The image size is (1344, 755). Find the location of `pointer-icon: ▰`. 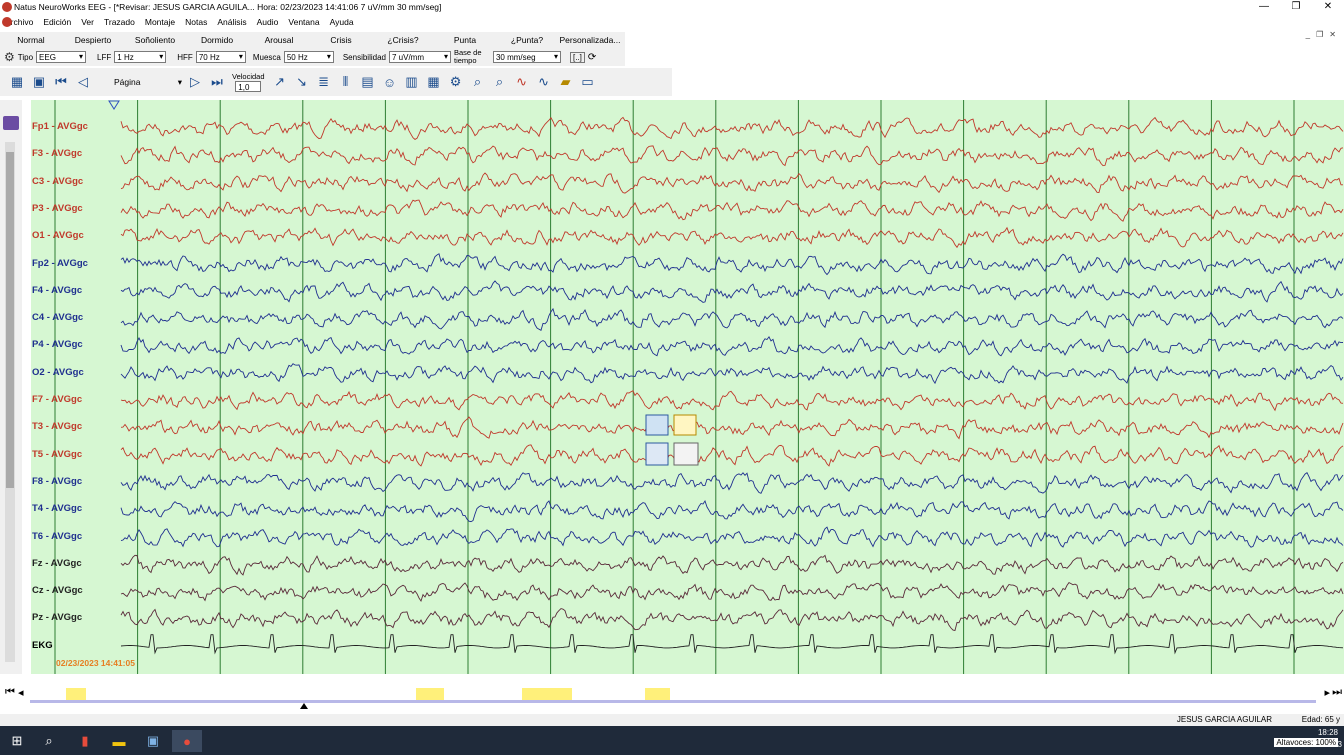

pointer-icon: ▰ is located at coordinates (566, 82).